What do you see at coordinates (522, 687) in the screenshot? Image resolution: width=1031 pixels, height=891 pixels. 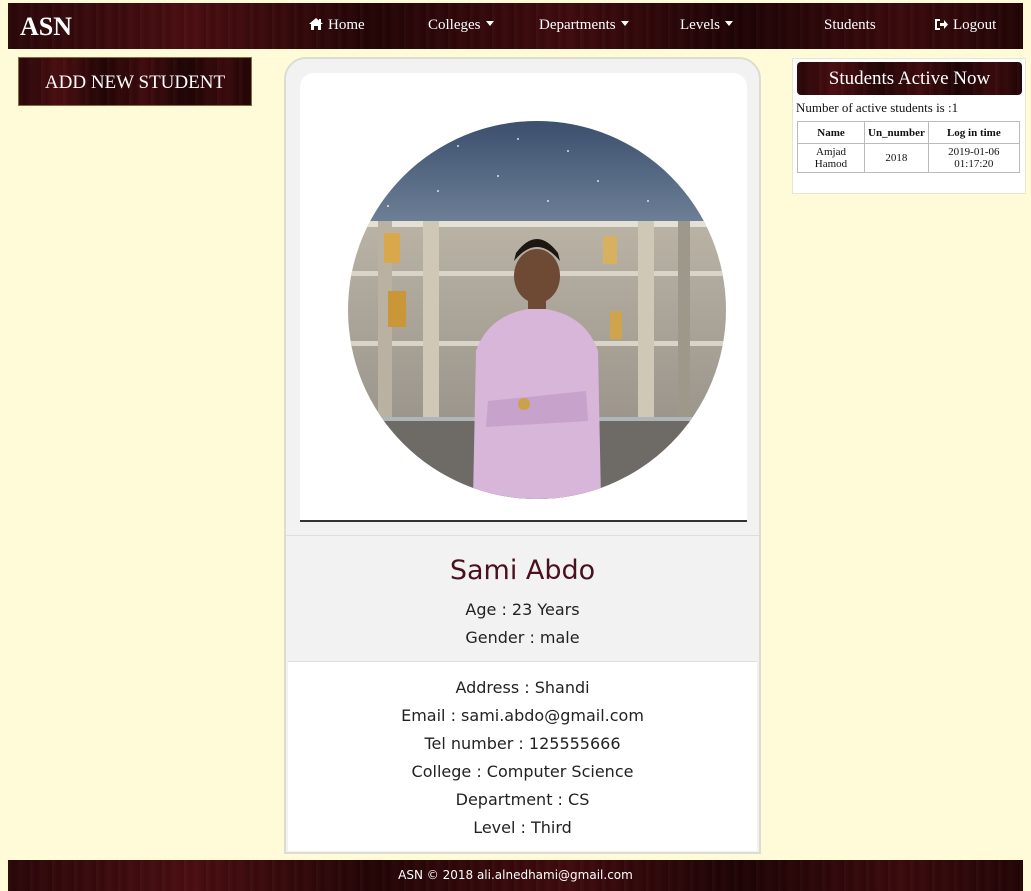 I see `detail-address: Address : Shandi` at bounding box center [522, 687].